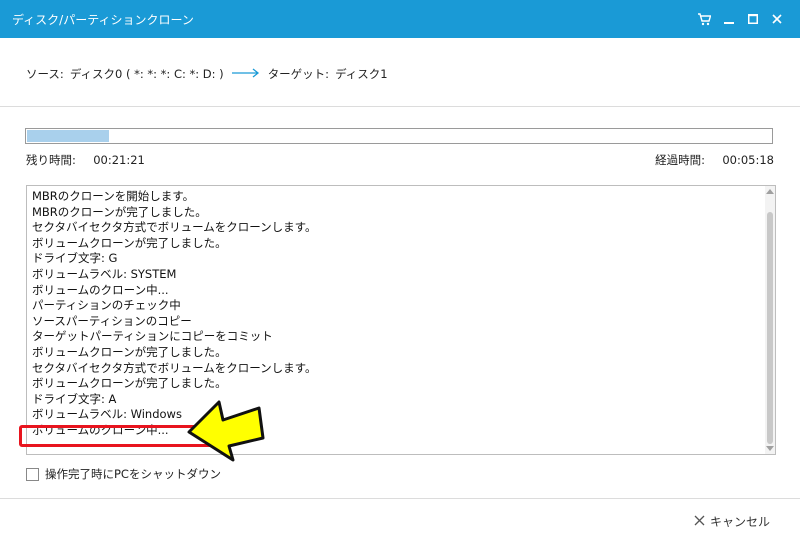 This screenshot has height=549, width=800. What do you see at coordinates (113, 196) in the screenshot?
I see `log-line: MBRのクローンを開始します。` at bounding box center [113, 196].